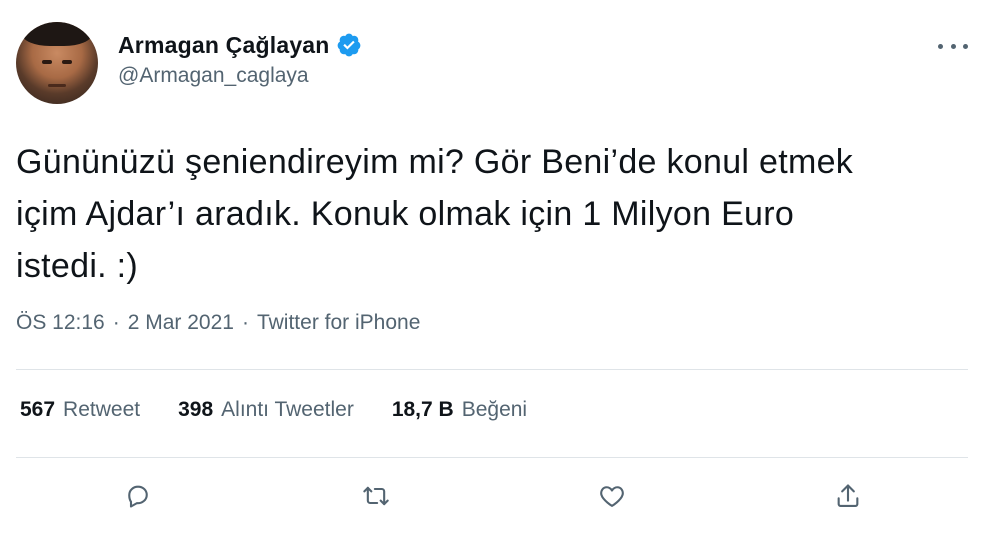  I want to click on share-button, so click(848, 496).